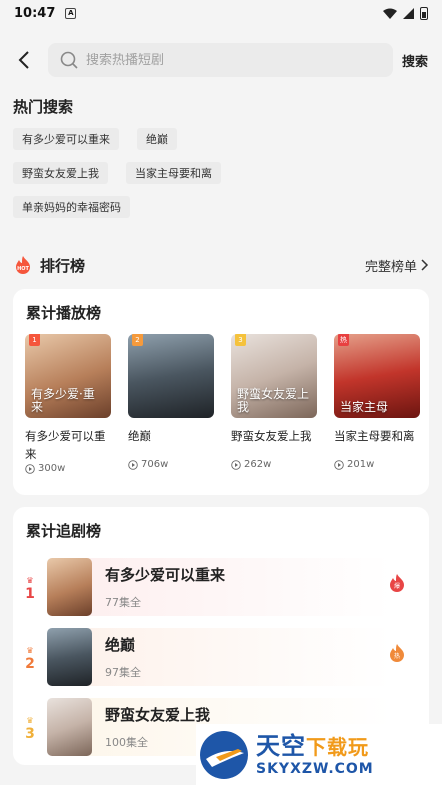 The height and width of the screenshot is (785, 442). What do you see at coordinates (52, 468) in the screenshot?
I see `play-count-value: 300w` at bounding box center [52, 468].